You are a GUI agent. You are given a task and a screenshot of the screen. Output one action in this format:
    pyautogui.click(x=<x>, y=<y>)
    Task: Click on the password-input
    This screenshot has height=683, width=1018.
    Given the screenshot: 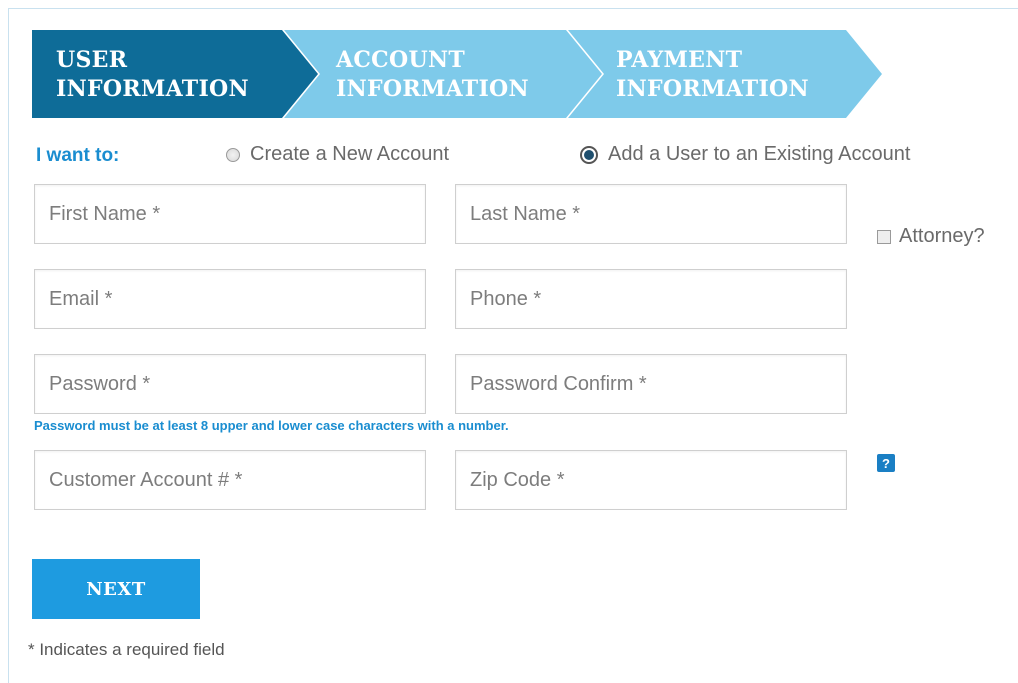 What is the action you would take?
    pyautogui.click(x=230, y=384)
    